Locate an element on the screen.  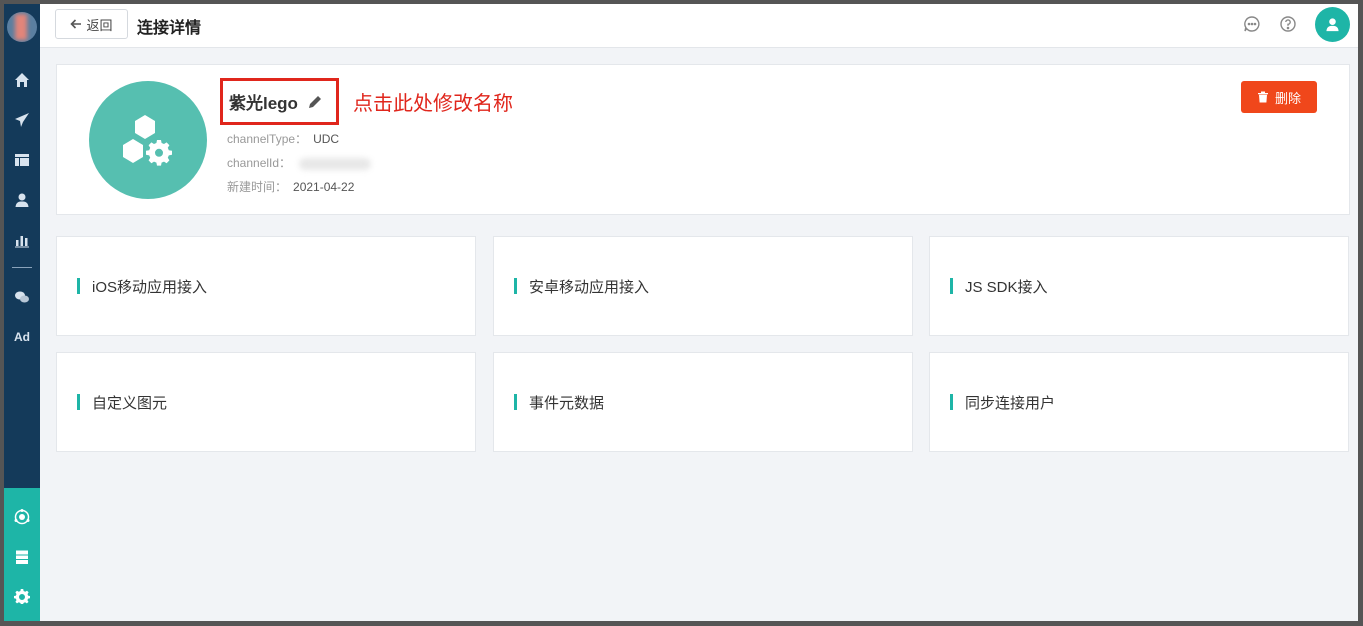
wechat-icon is located at coordinates (22, 297).